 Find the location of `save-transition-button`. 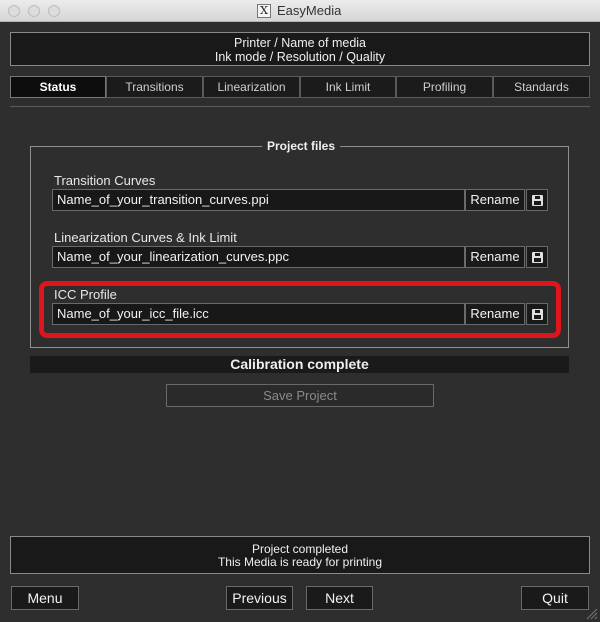

save-transition-button is located at coordinates (537, 200).